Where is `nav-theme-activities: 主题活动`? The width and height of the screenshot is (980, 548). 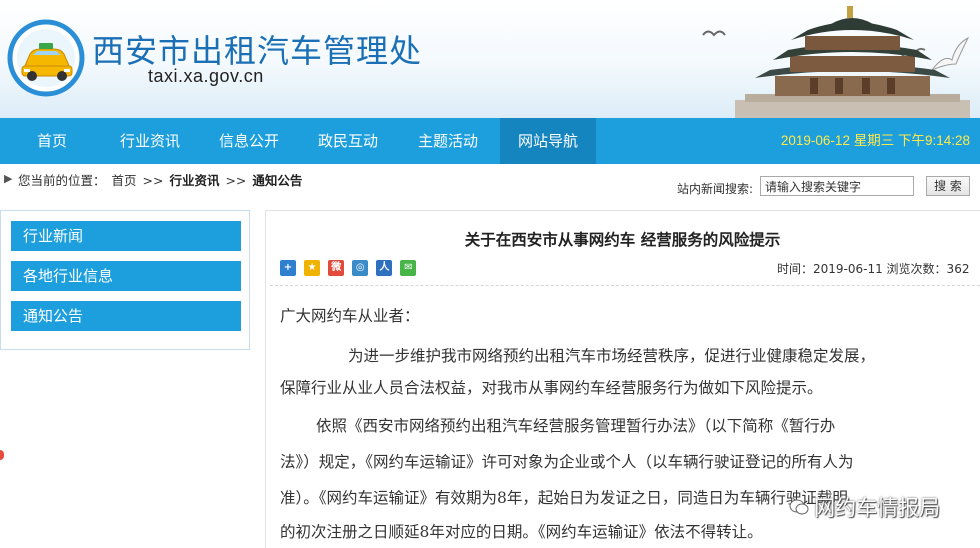 nav-theme-activities: 主题活动 is located at coordinates (448, 141).